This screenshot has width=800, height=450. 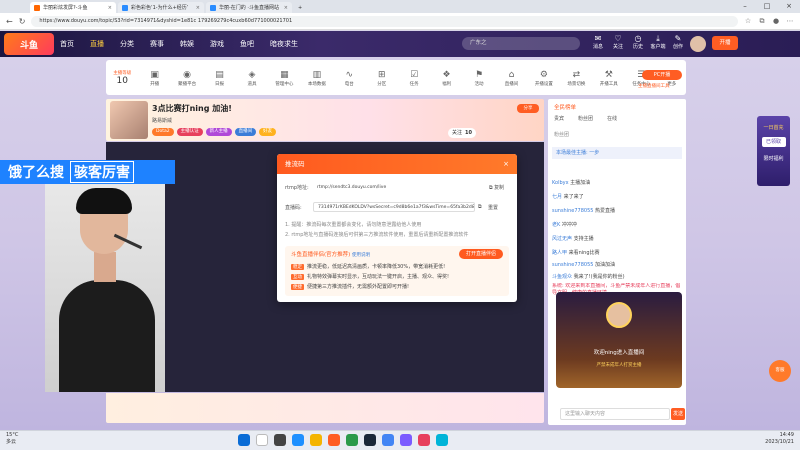 What do you see at coordinates (187, 44) in the screenshot?
I see `nav-entertainment: 韩娱` at bounding box center [187, 44].